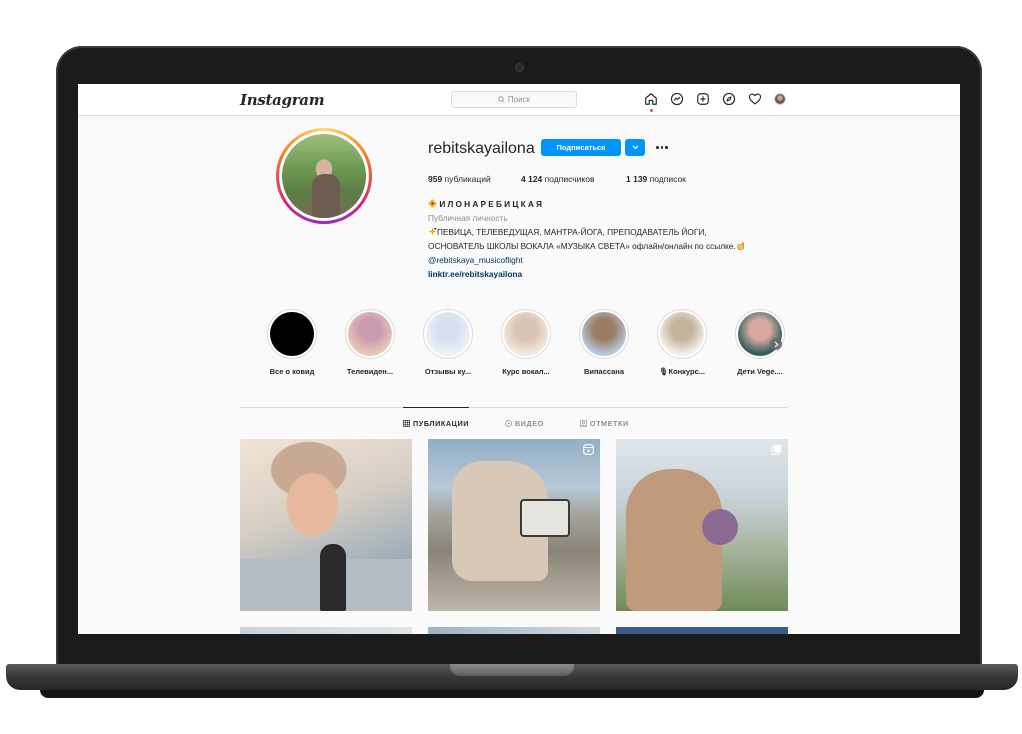  Describe the element at coordinates (436, 407) in the screenshot. I see `active-tab-indicator` at that location.